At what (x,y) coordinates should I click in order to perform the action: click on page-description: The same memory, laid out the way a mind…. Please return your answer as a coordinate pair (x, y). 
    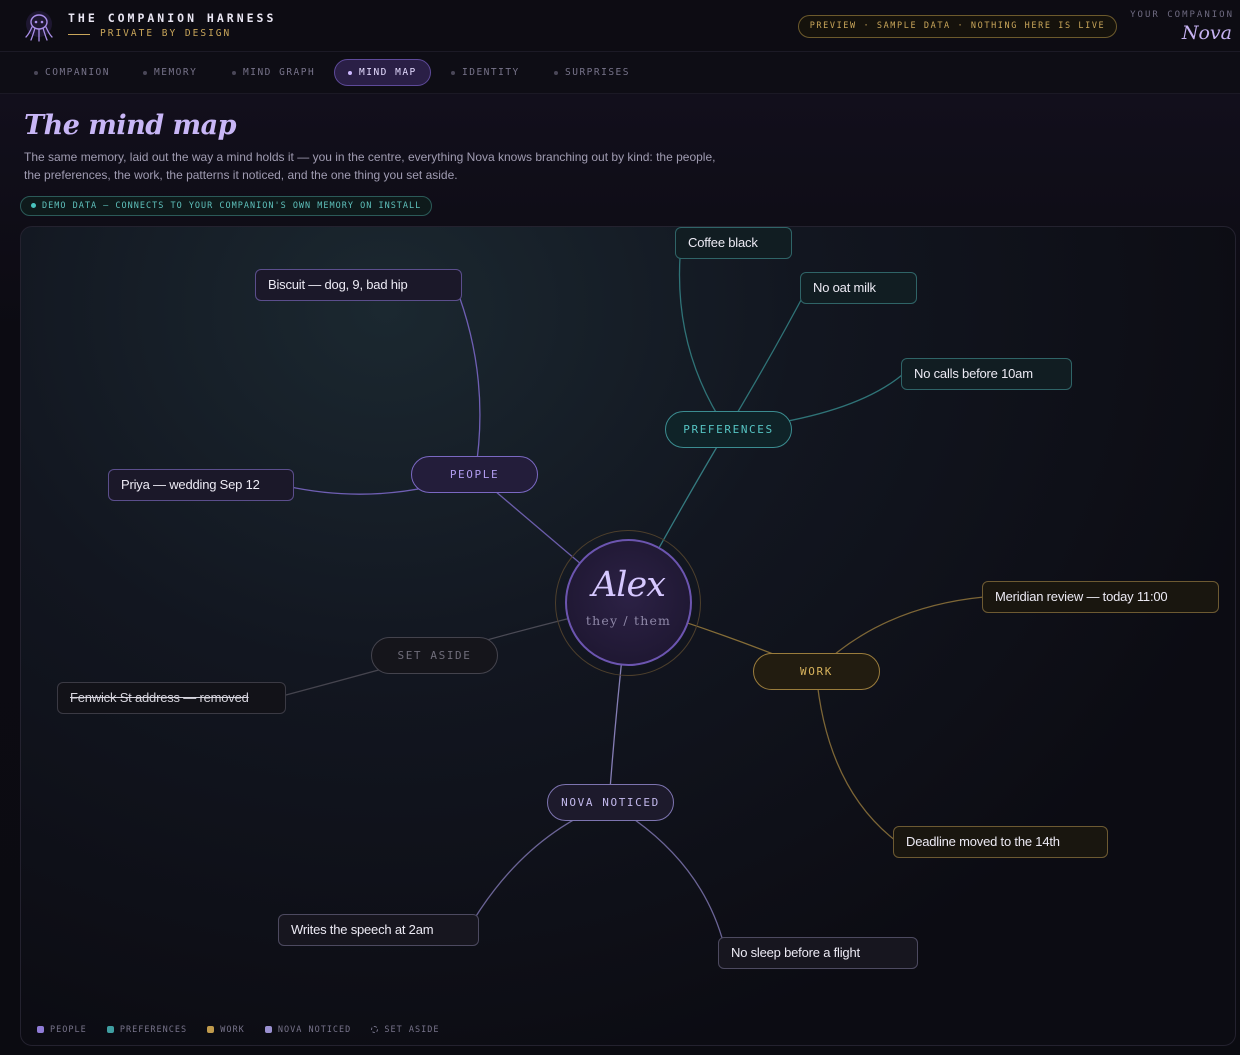
    Looking at the image, I should click on (370, 166).